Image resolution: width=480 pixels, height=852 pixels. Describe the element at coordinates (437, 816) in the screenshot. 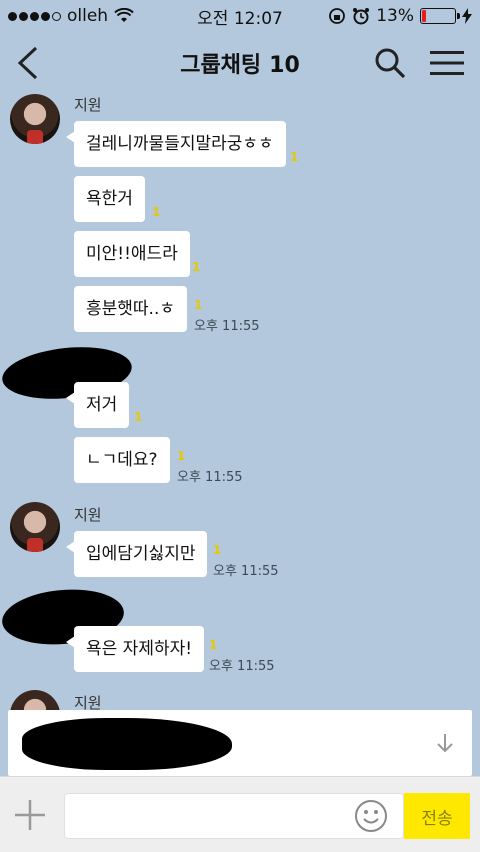

I see `send-button: 전송` at that location.